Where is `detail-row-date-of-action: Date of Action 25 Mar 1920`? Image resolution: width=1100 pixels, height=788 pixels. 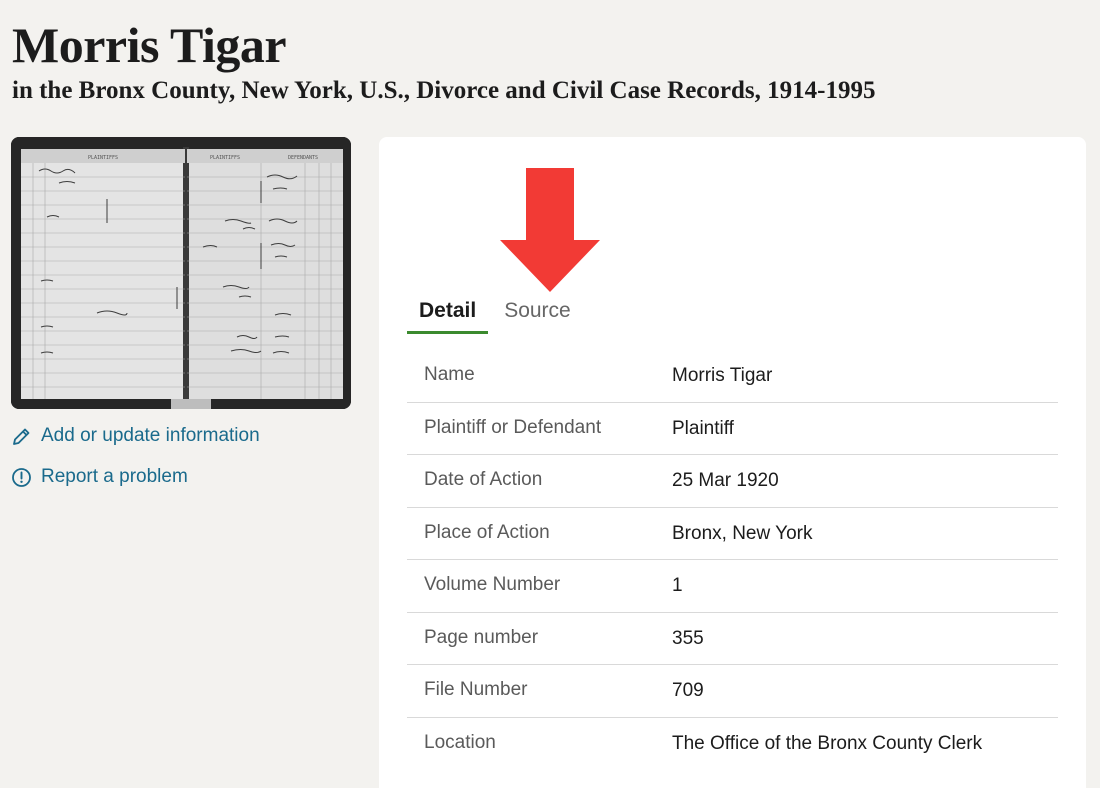 detail-row-date-of-action: Date of Action 25 Mar 1920 is located at coordinates (732, 481).